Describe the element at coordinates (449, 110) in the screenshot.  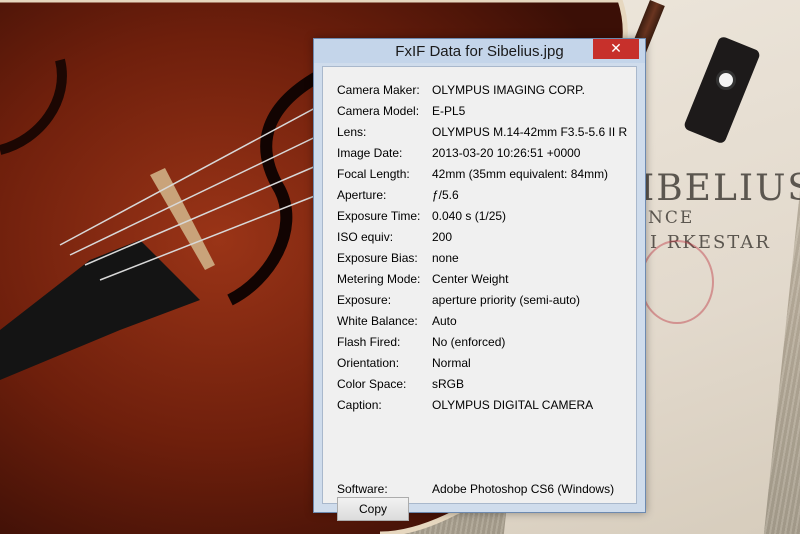
I see `exif-value: E-PL5` at that location.